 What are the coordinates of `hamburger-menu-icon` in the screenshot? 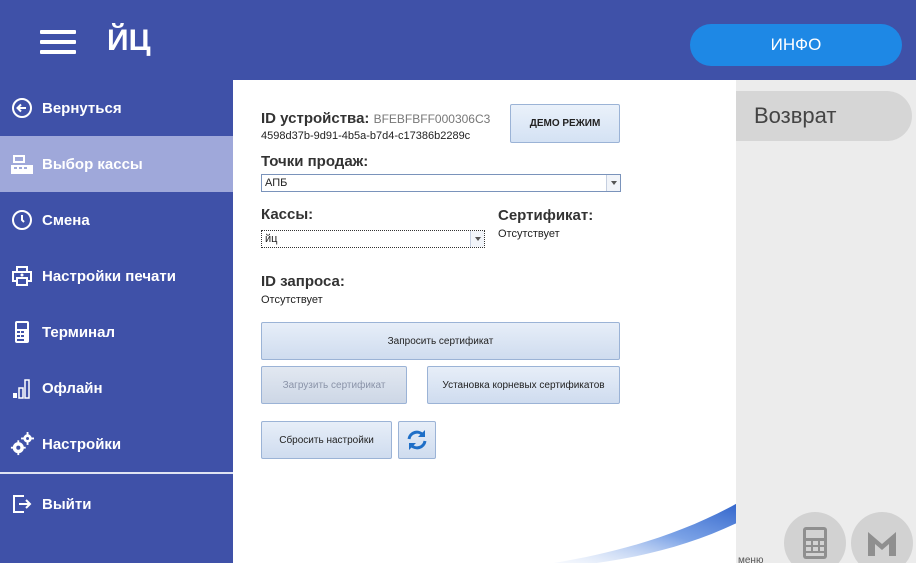 It's located at (58, 42).